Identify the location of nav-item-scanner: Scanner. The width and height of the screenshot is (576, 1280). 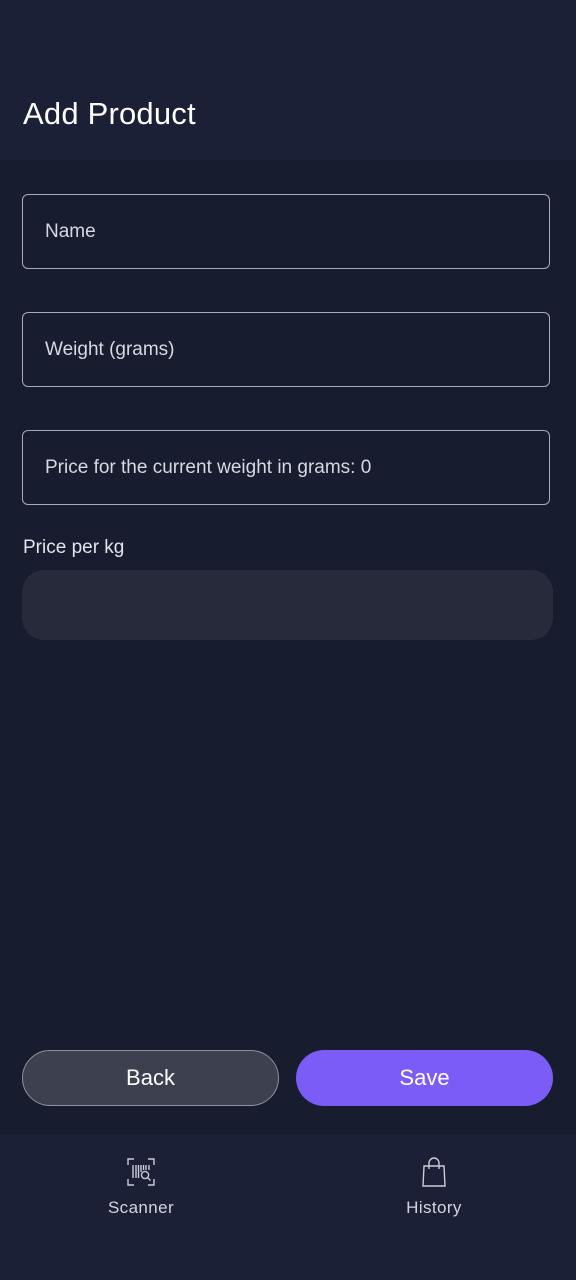
(141, 1189).